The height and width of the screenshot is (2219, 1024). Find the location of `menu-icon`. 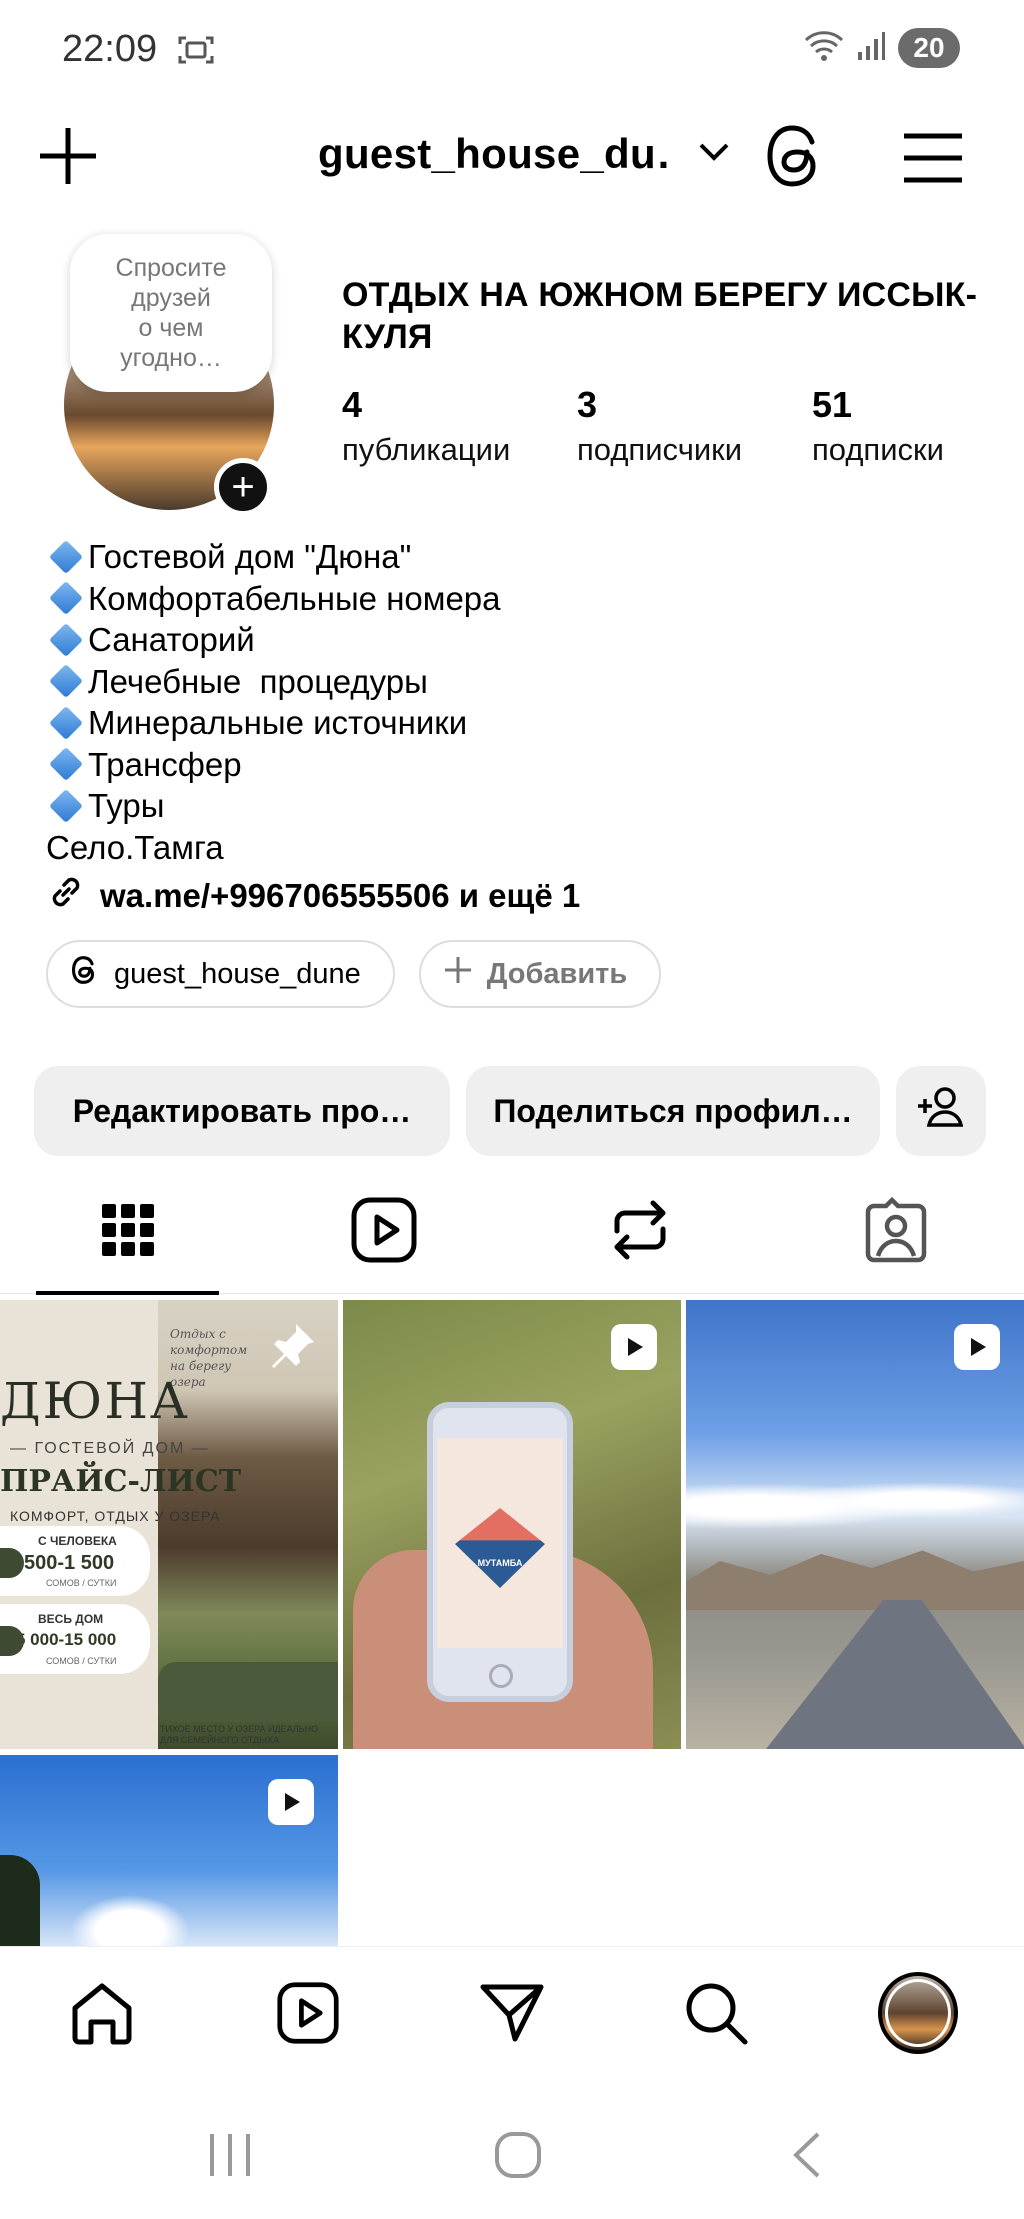

menu-icon is located at coordinates (933, 158).